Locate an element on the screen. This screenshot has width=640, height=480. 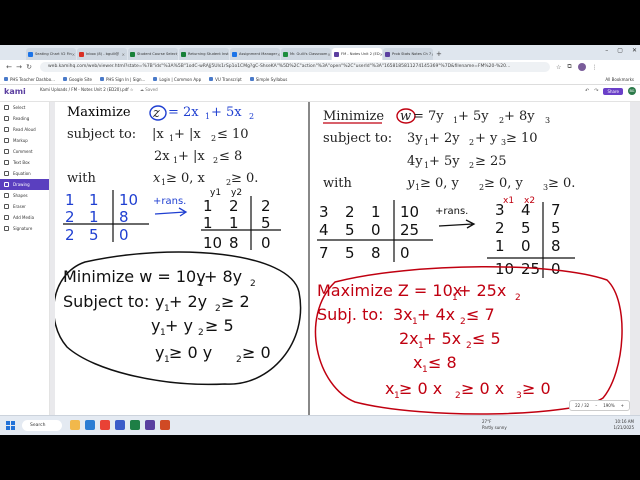
file-explorer-icon is located at coordinates (75, 425).